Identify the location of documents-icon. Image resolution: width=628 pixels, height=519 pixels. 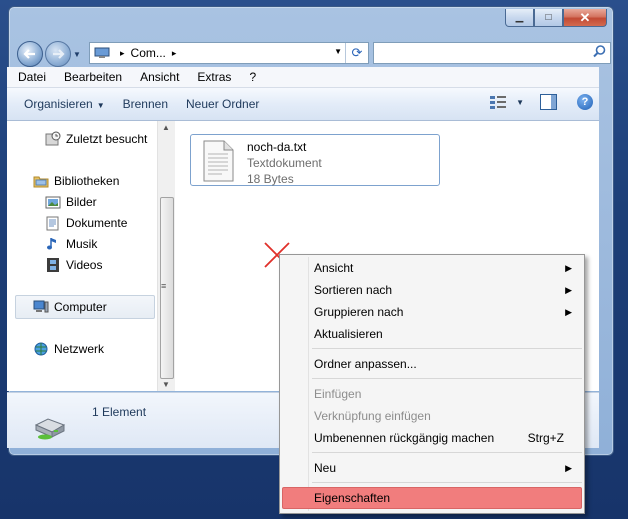
(52, 223).